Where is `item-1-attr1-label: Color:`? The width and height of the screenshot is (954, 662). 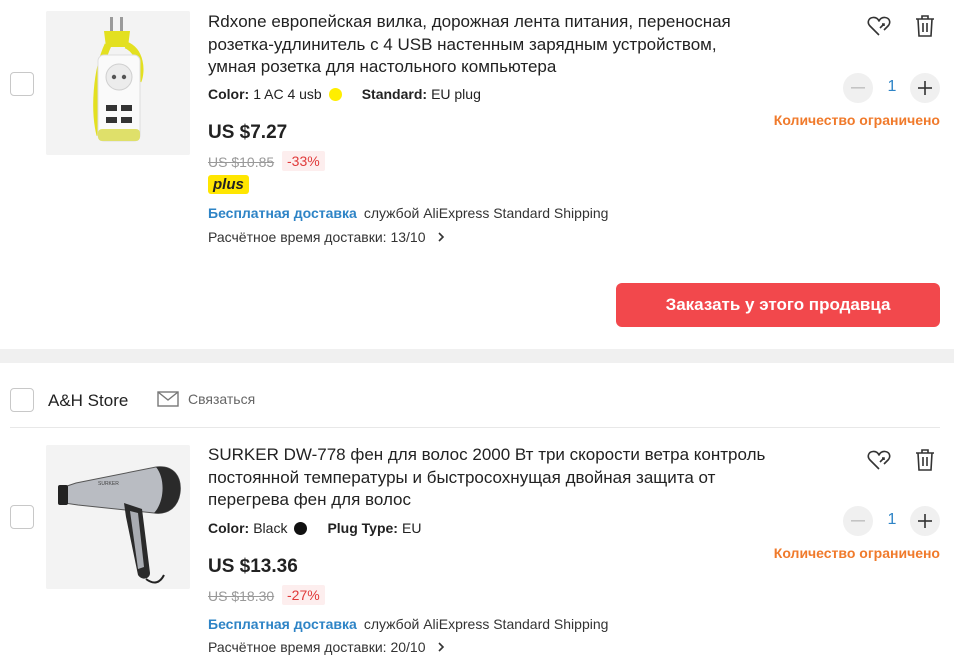 item-1-attr1-label: Color: is located at coordinates (229, 94).